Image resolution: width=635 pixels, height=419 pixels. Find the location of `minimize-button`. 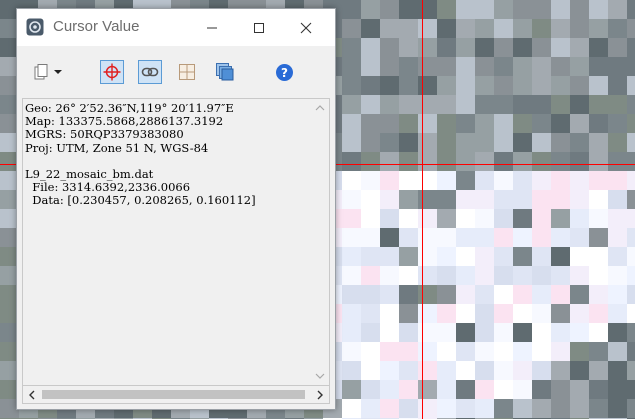

minimize-button is located at coordinates (212, 27).